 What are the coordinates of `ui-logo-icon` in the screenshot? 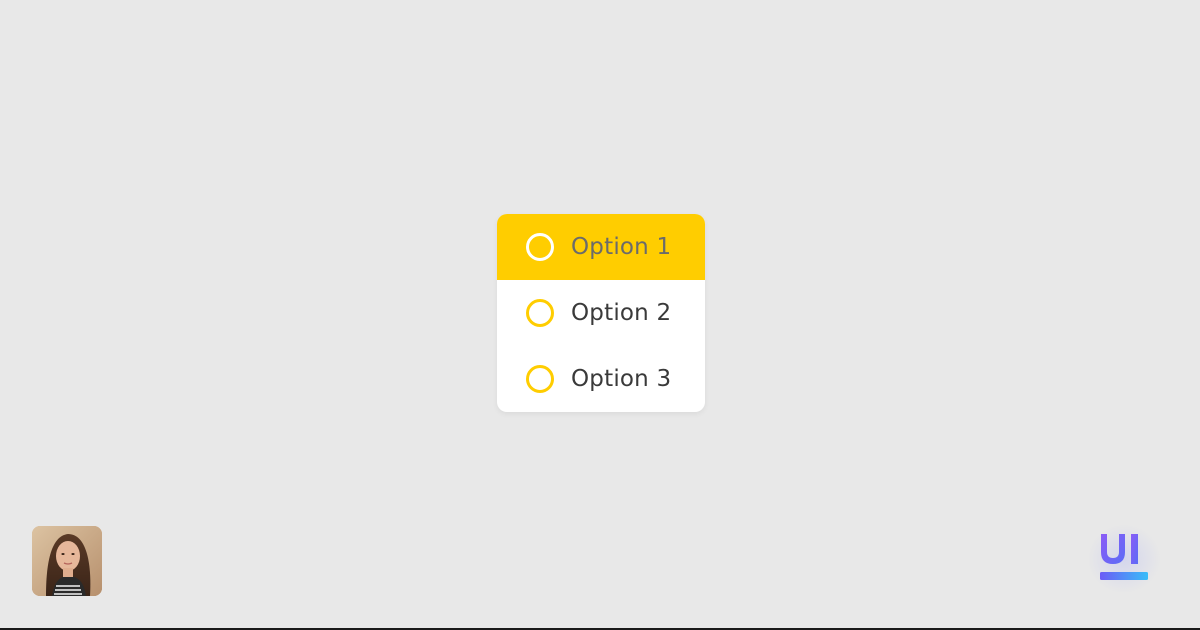 It's located at (1124, 557).